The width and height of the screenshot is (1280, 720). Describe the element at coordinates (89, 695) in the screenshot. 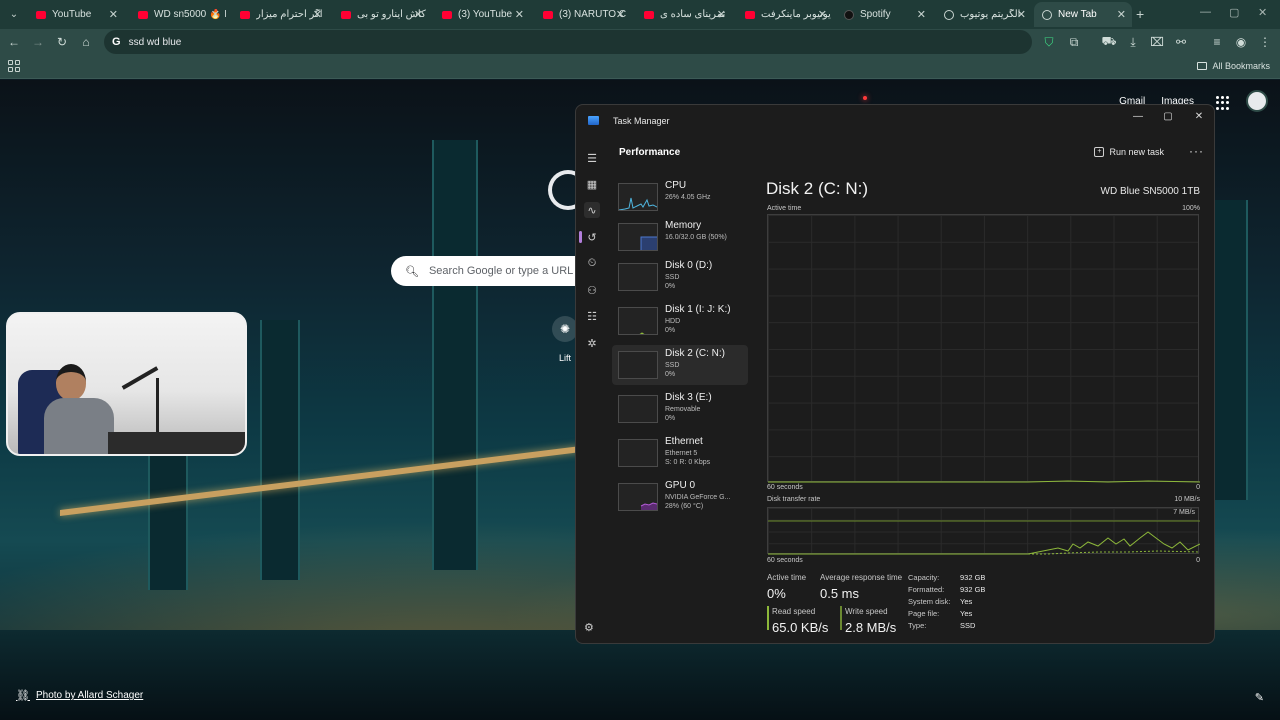

I see `photo-credit-text: Photo by Allard Schager` at that location.